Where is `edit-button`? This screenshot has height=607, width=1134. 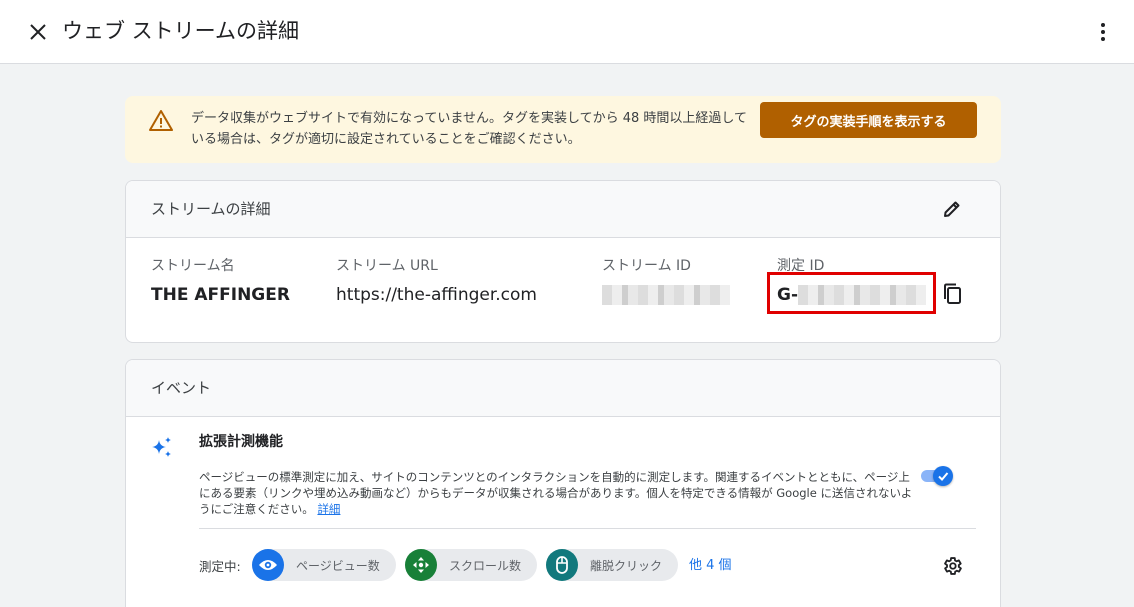 edit-button is located at coordinates (952, 209).